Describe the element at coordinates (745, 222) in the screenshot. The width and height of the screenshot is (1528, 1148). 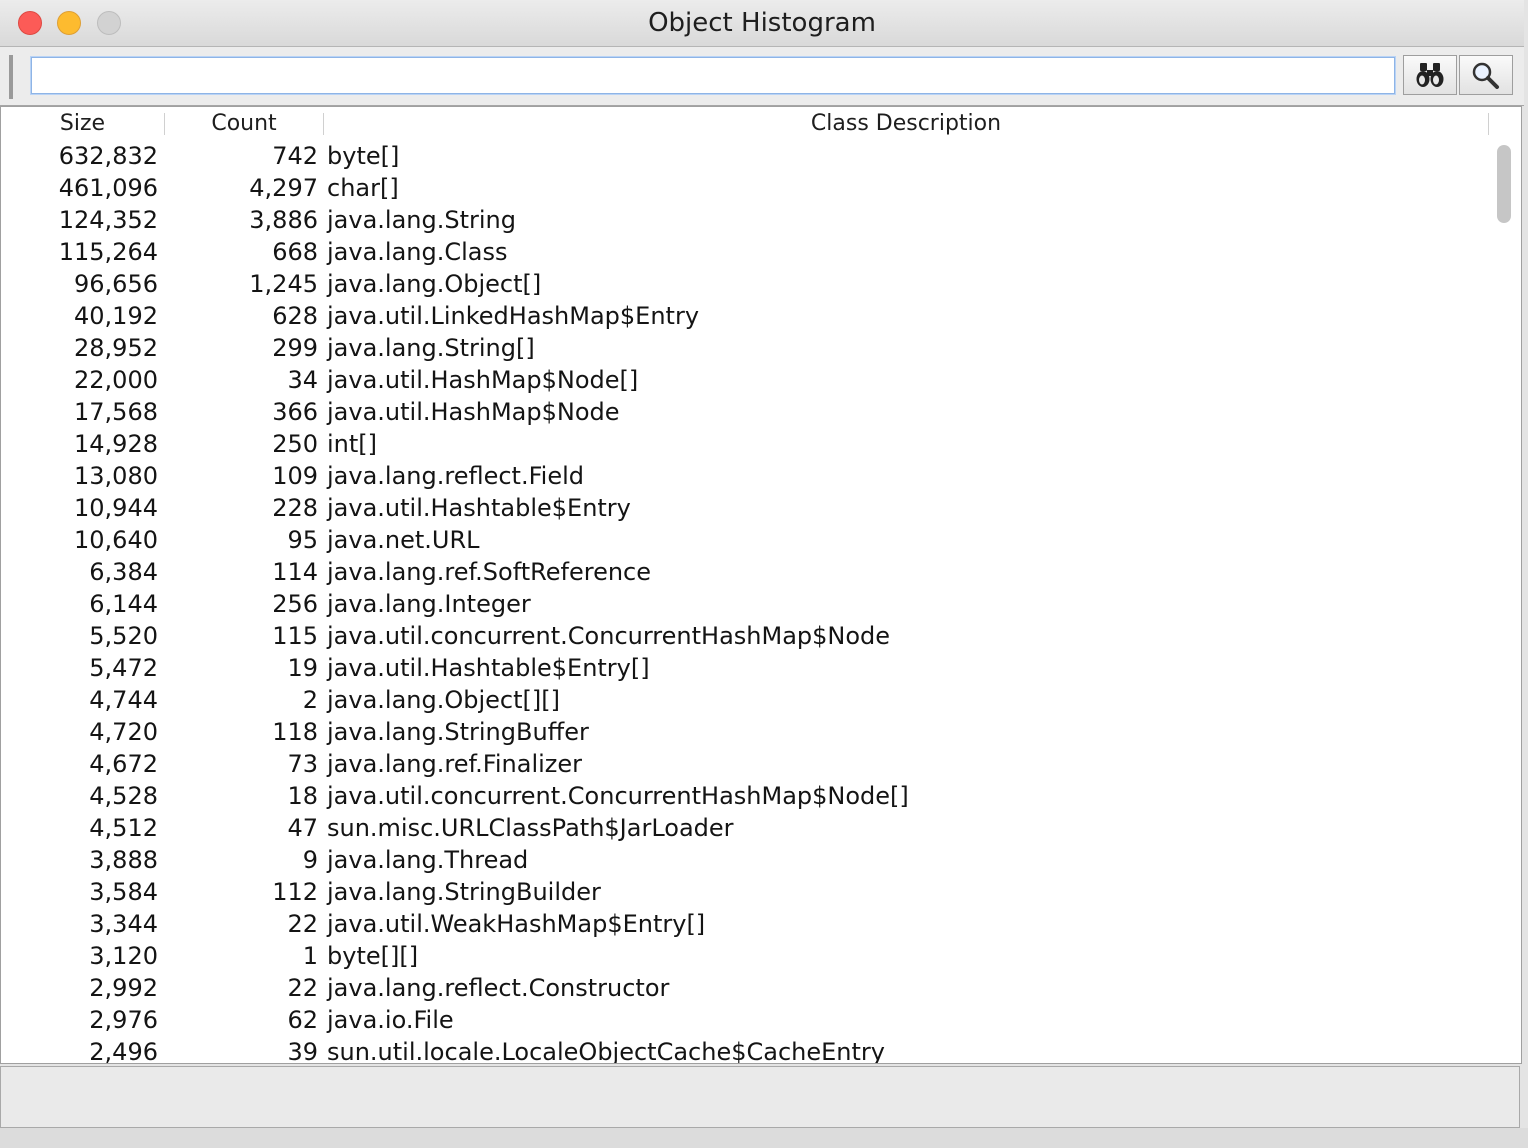
I see `table-row: 124,352 3,886 java.lang.String` at that location.